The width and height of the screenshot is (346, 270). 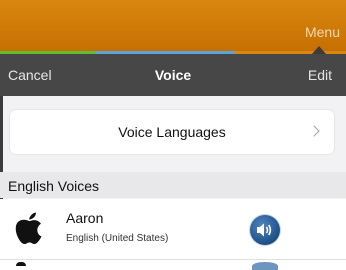 What do you see at coordinates (54, 186) in the screenshot?
I see `section-title: English Voices` at bounding box center [54, 186].